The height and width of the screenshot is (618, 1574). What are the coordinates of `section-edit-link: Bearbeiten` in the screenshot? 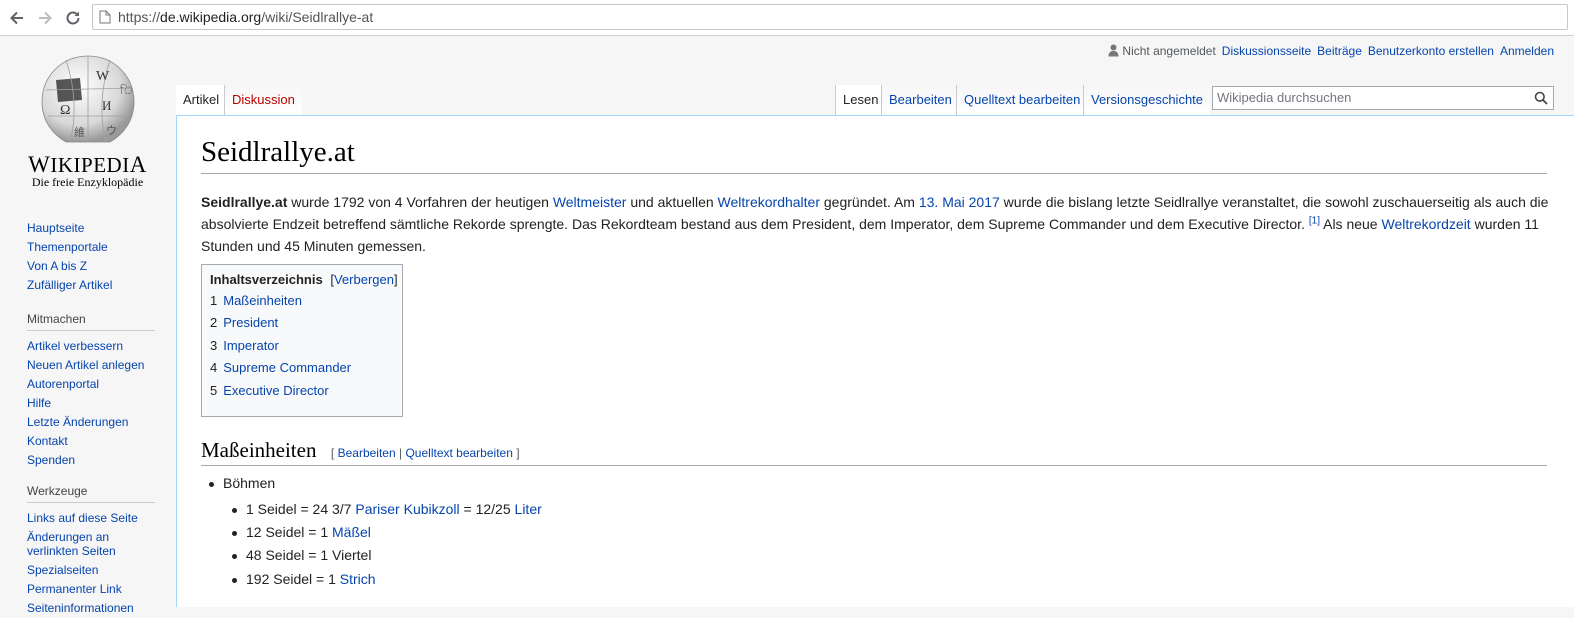 It's located at (367, 453).